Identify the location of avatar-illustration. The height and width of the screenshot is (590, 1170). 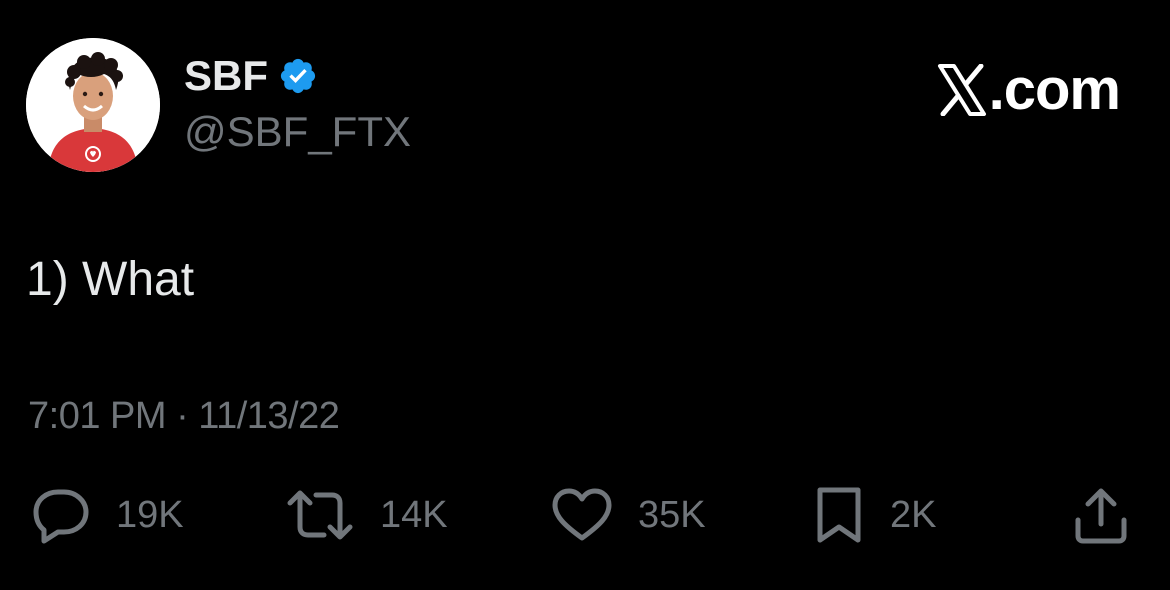
(93, 105).